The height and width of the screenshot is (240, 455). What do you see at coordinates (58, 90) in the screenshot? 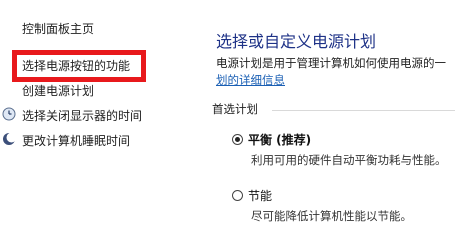
I see `sidebar-item-create-power-plan: 创建电源计划` at bounding box center [58, 90].